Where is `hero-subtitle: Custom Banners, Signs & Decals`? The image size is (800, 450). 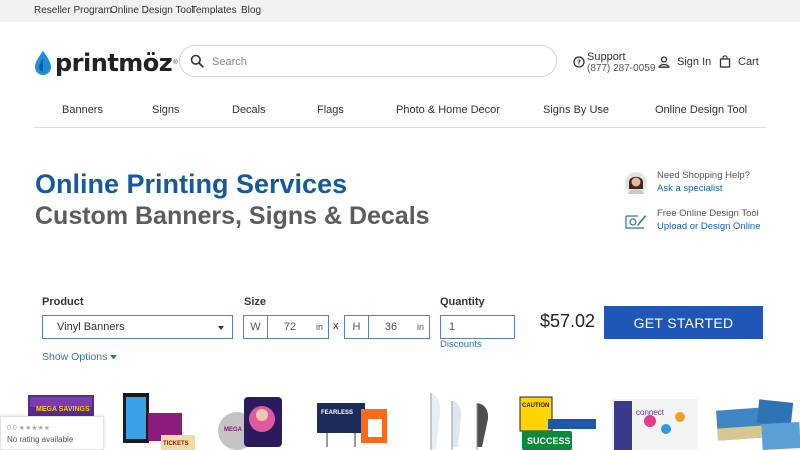 hero-subtitle: Custom Banners, Signs & Decals is located at coordinates (232, 216).